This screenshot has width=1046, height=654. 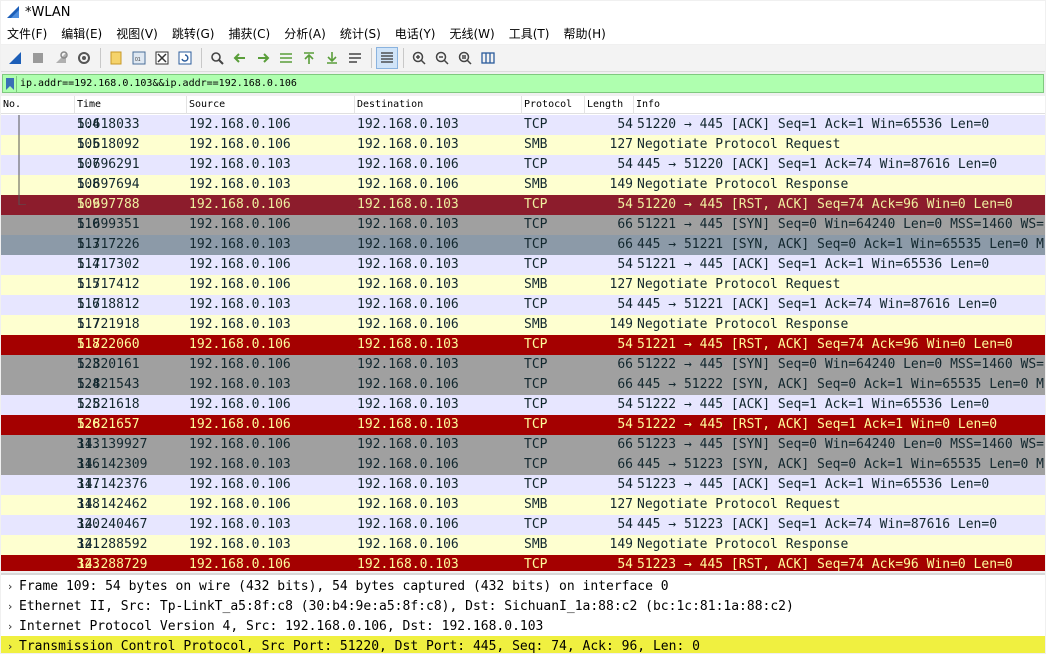 What do you see at coordinates (38, 58) in the screenshot?
I see `stop-button` at bounding box center [38, 58].